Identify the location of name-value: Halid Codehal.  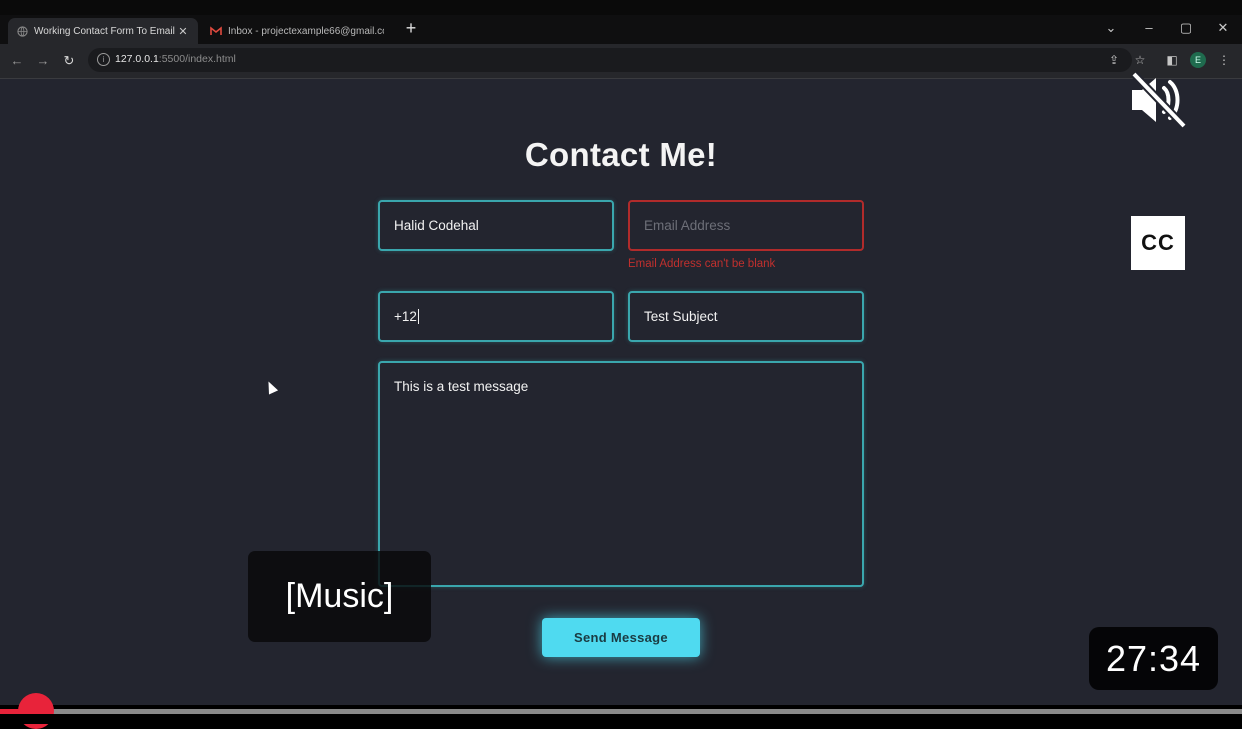
(436, 225).